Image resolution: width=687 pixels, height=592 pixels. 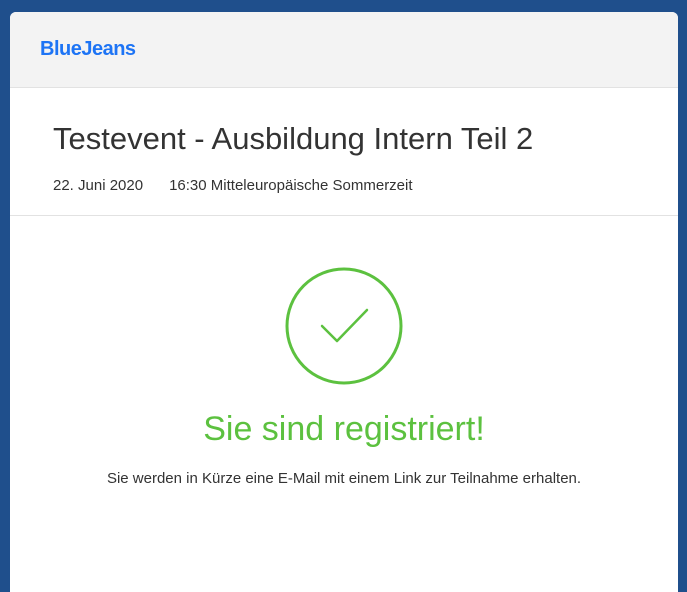 I want to click on check-circle-icon, so click(x=344, y=326).